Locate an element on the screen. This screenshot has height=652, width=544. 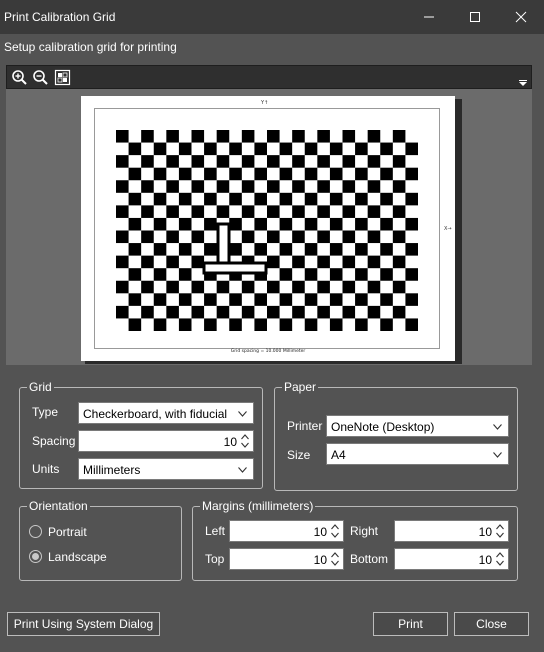
portrait-radio is located at coordinates (35, 531).